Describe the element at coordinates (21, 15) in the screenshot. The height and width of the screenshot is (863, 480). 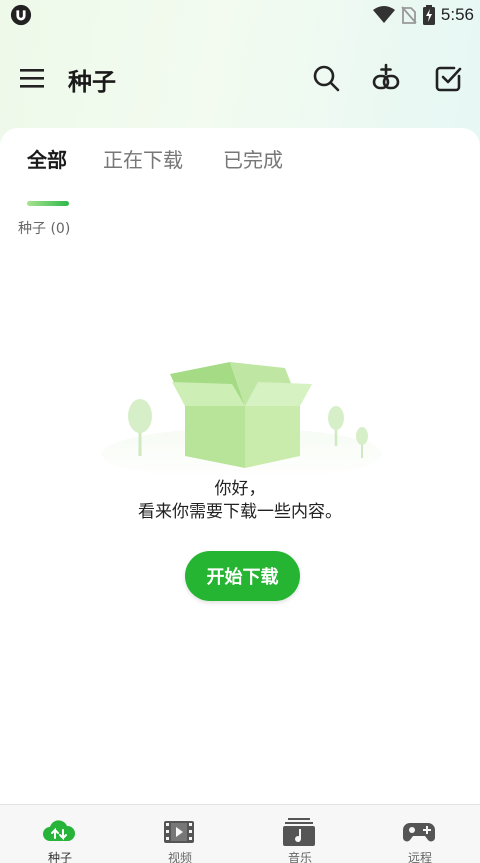
I see `utorrent-logo-icon` at that location.